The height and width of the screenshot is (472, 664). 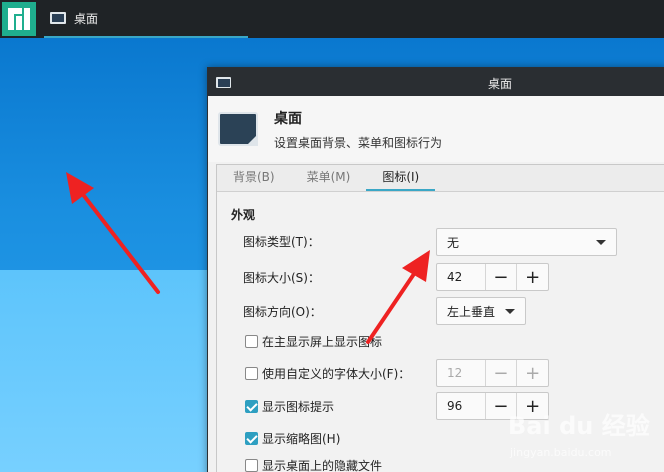 I want to click on row-show-hidden: 显示桌面上的隐藏文件, so click(x=313, y=463).